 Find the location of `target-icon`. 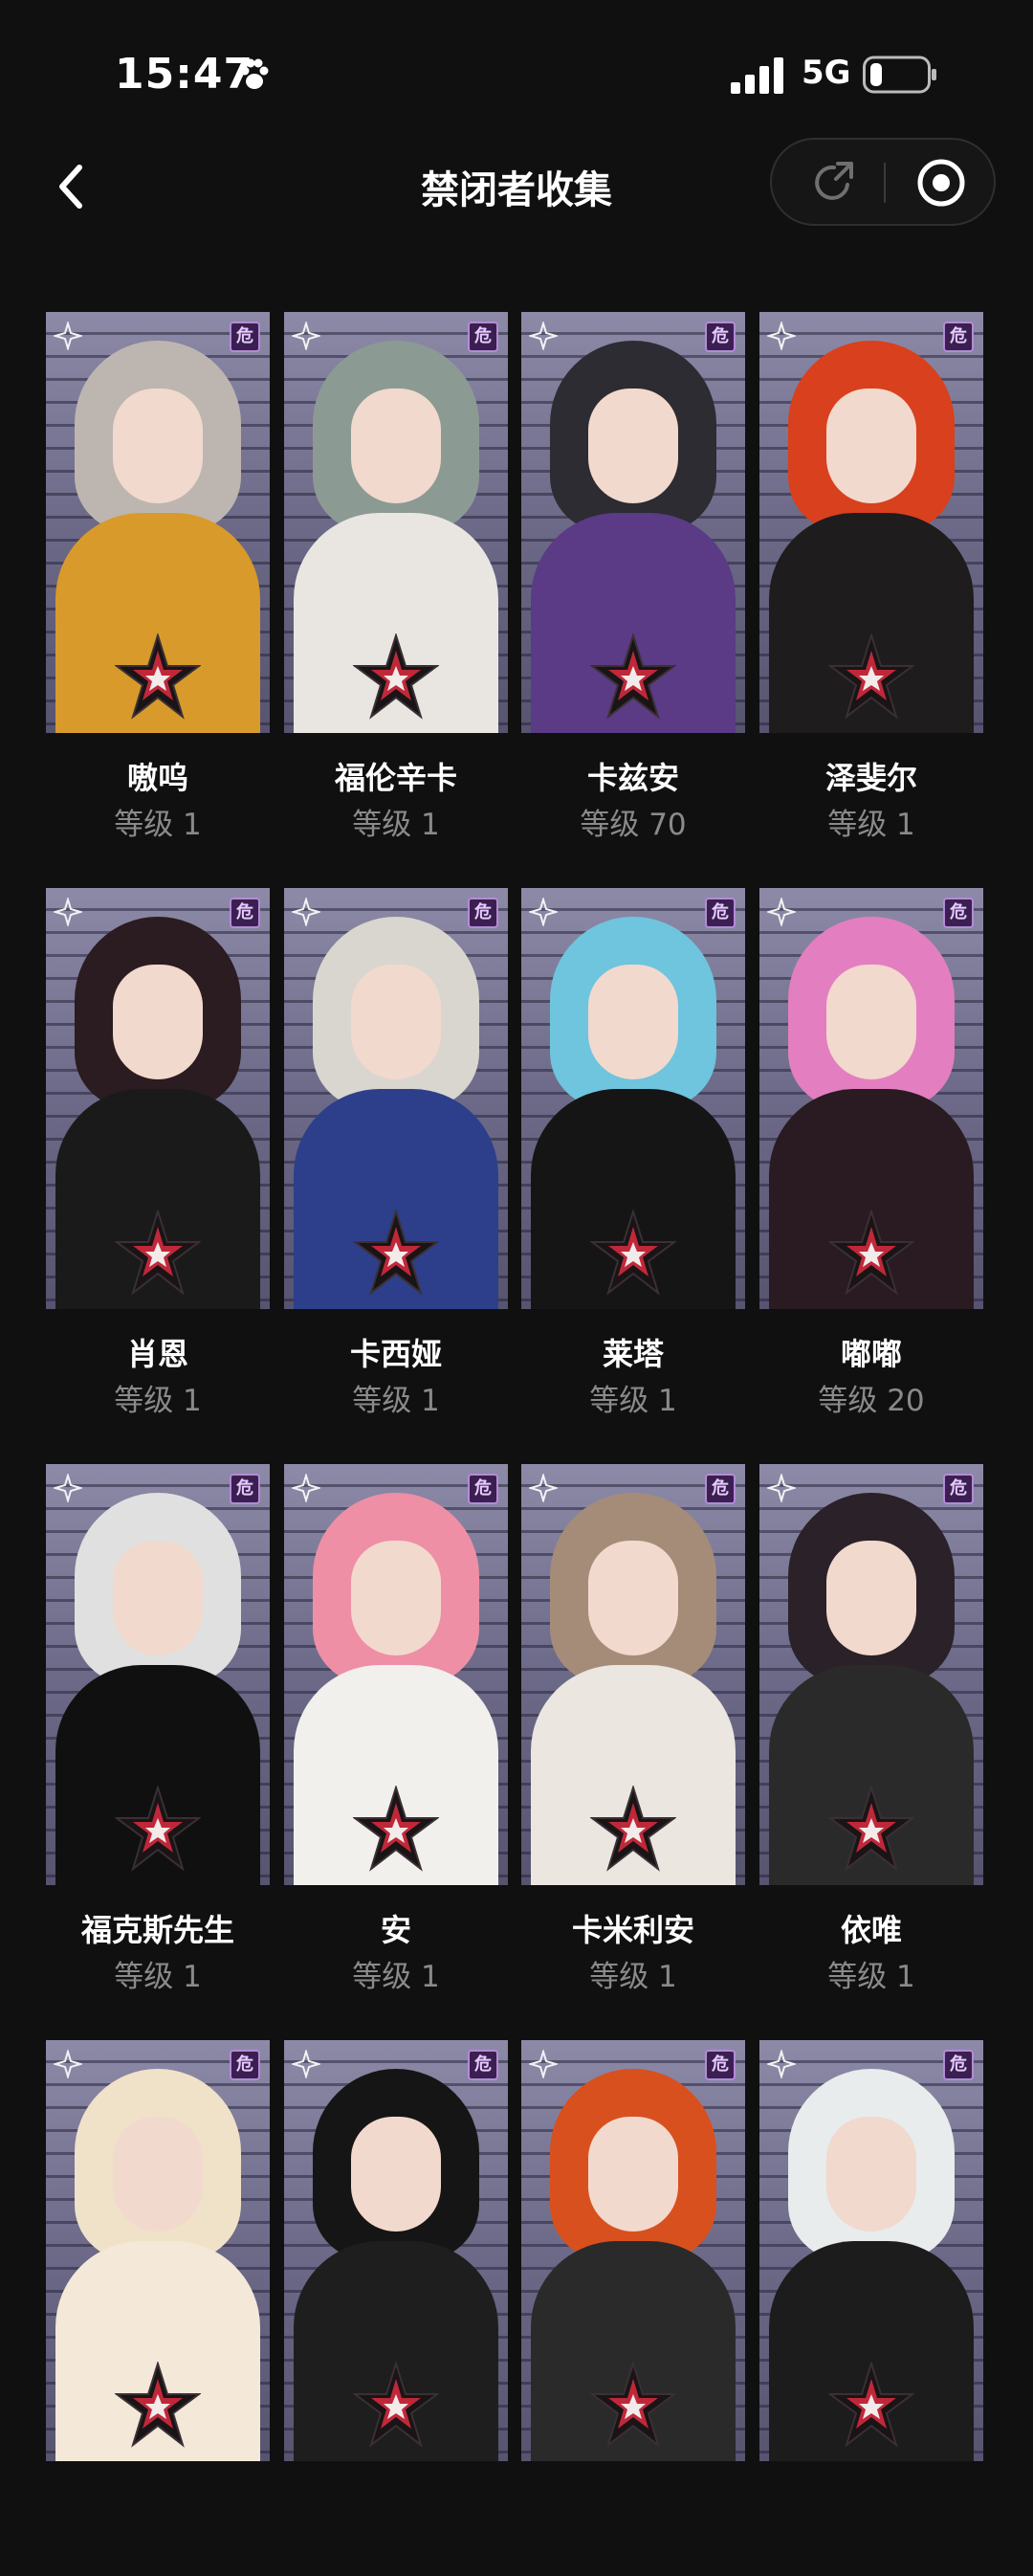

target-icon is located at coordinates (941, 183).